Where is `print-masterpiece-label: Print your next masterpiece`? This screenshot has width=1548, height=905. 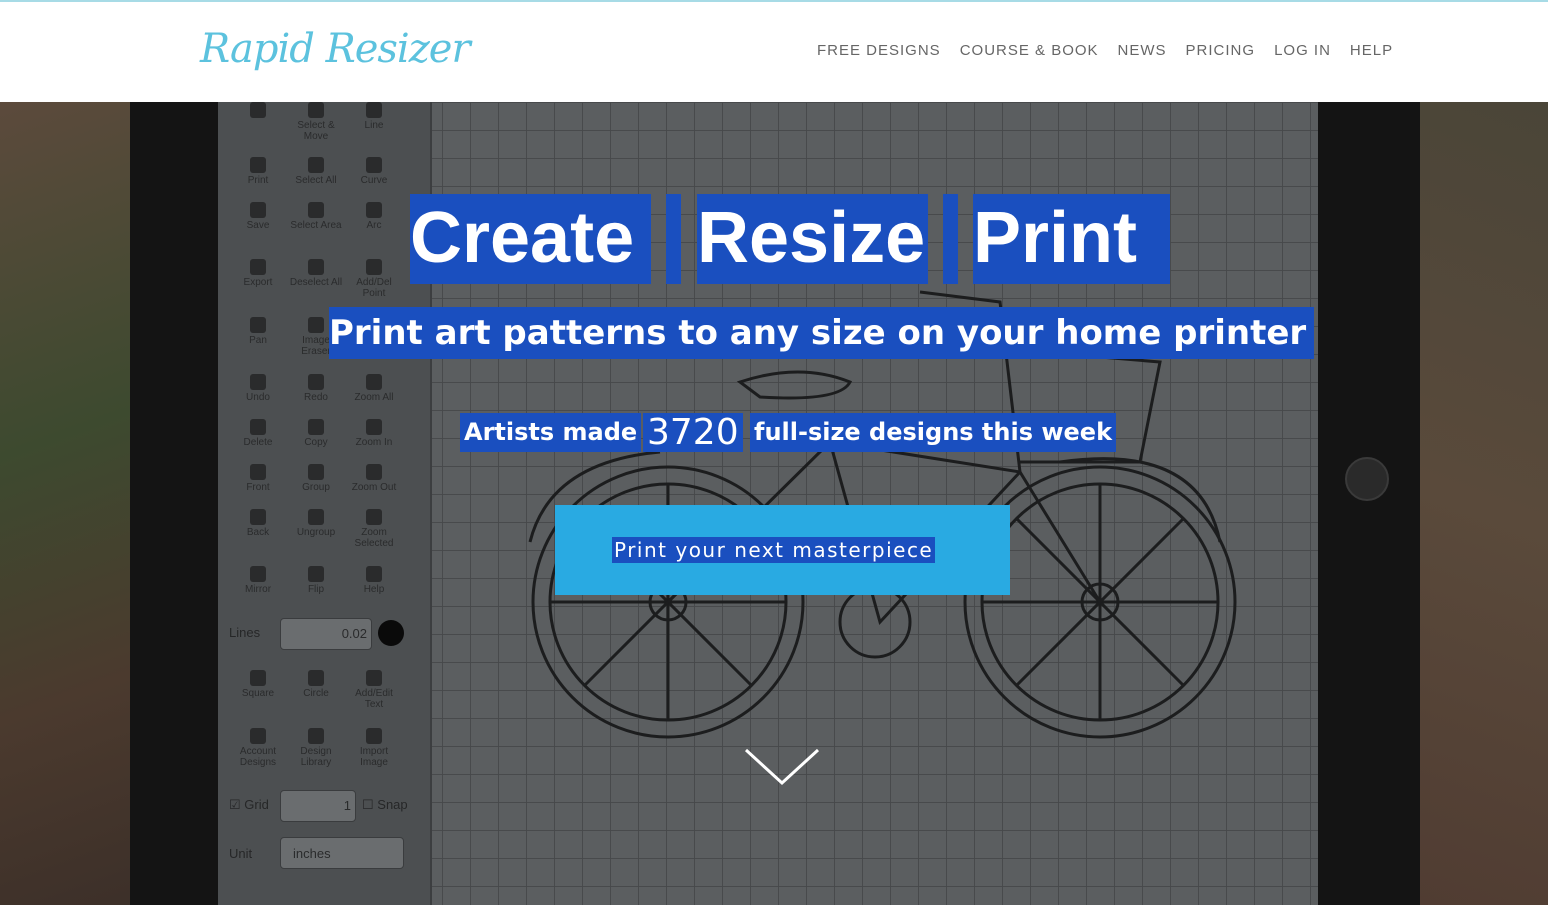 print-masterpiece-label: Print your next masterpiece is located at coordinates (774, 550).